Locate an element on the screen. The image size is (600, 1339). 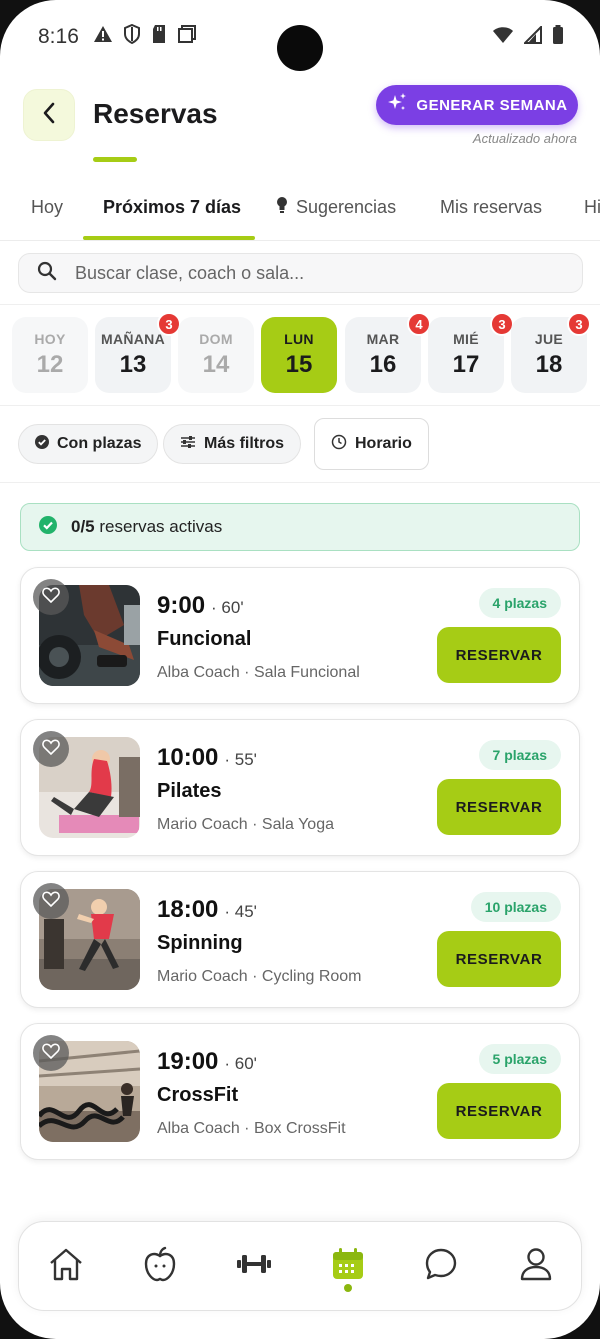
filter-more-filters: Más filtros is located at coordinates (232, 444).